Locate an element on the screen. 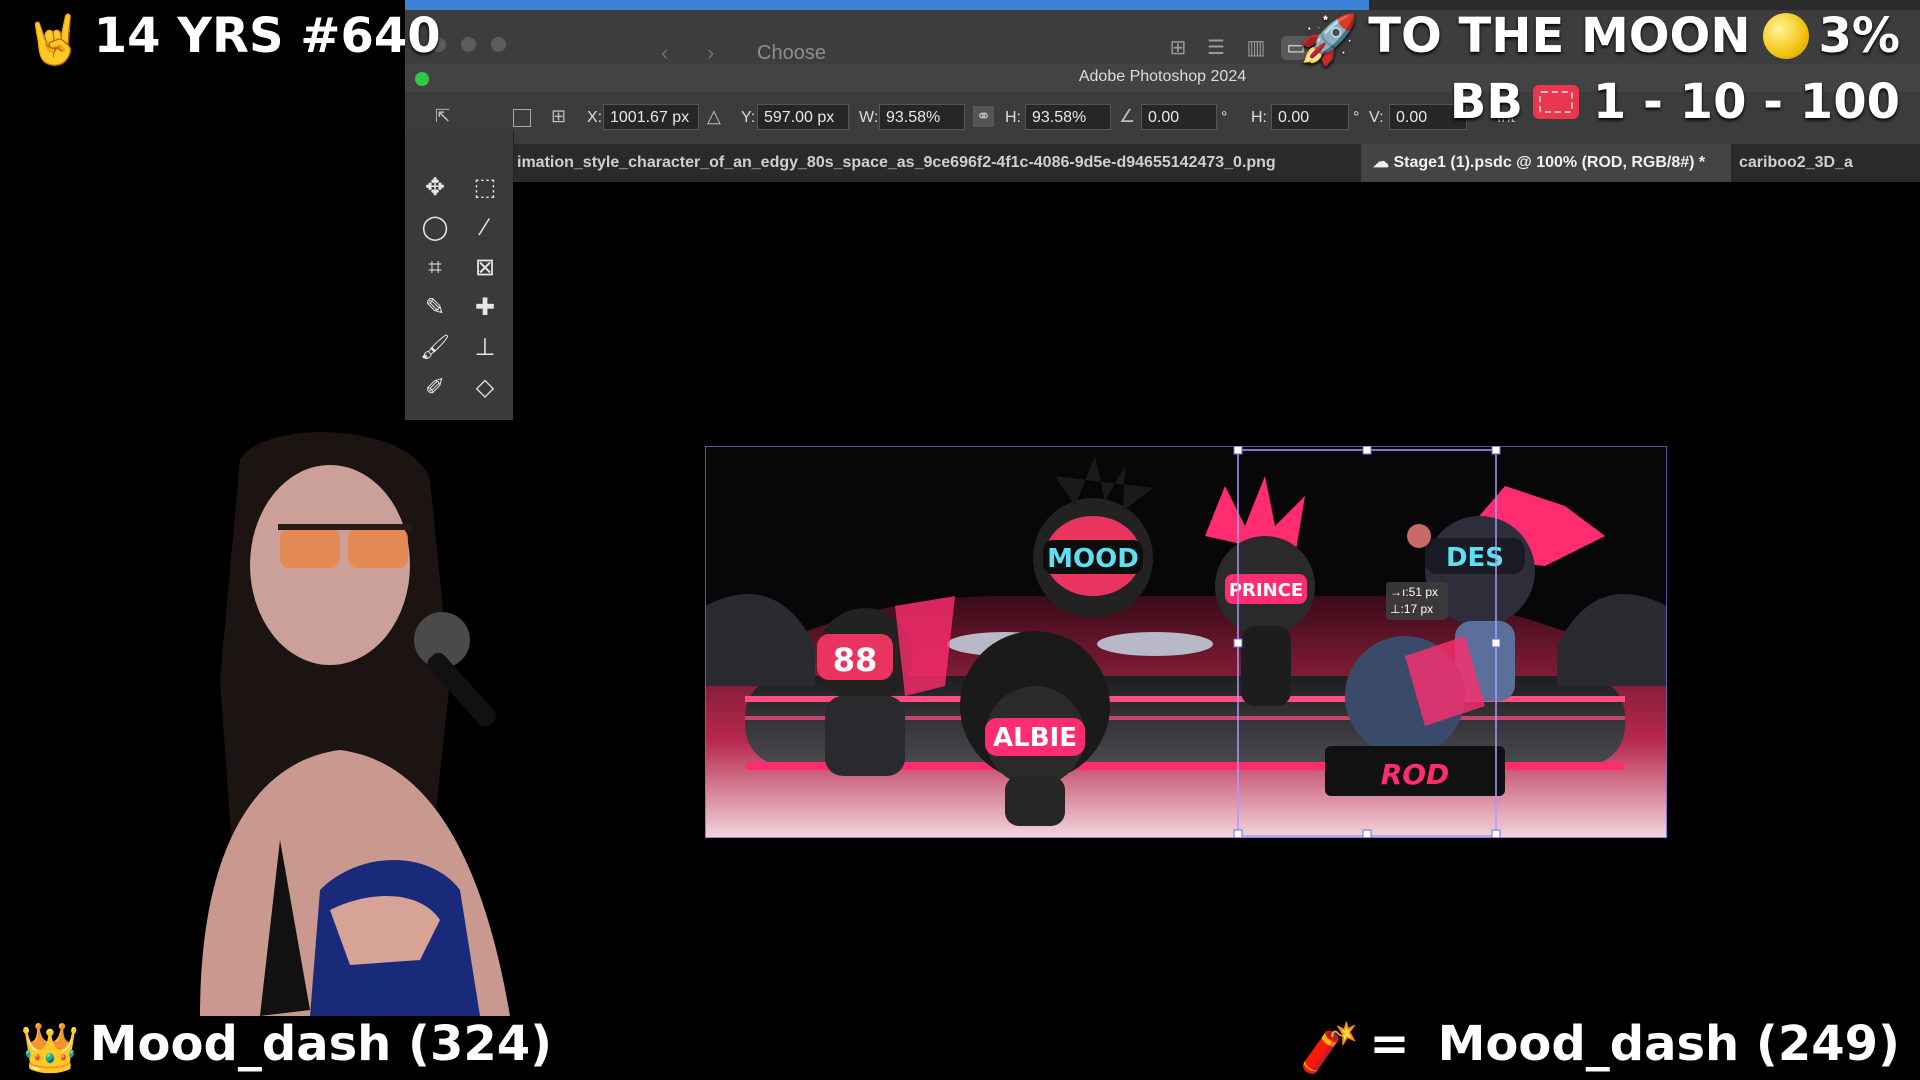  lasso-tool-icon: ◯ is located at coordinates (435, 228).